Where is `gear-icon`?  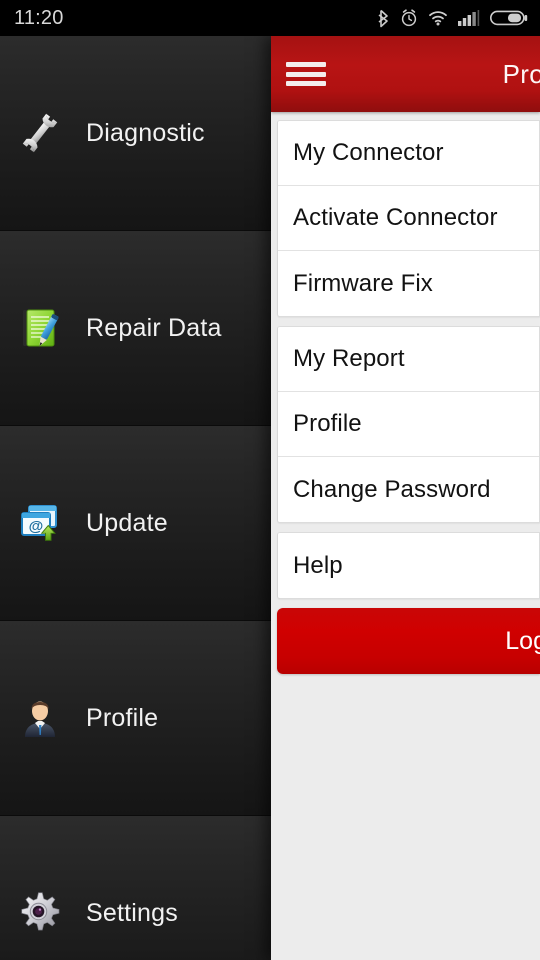 gear-icon is located at coordinates (40, 913).